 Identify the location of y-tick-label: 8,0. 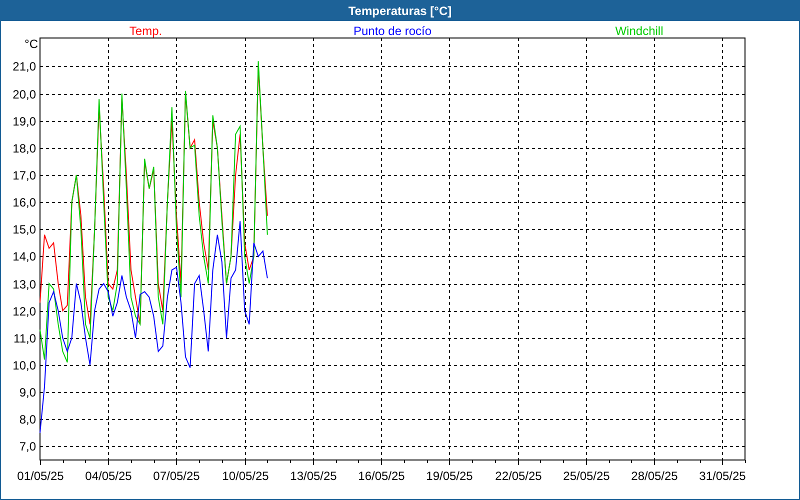
(27, 419).